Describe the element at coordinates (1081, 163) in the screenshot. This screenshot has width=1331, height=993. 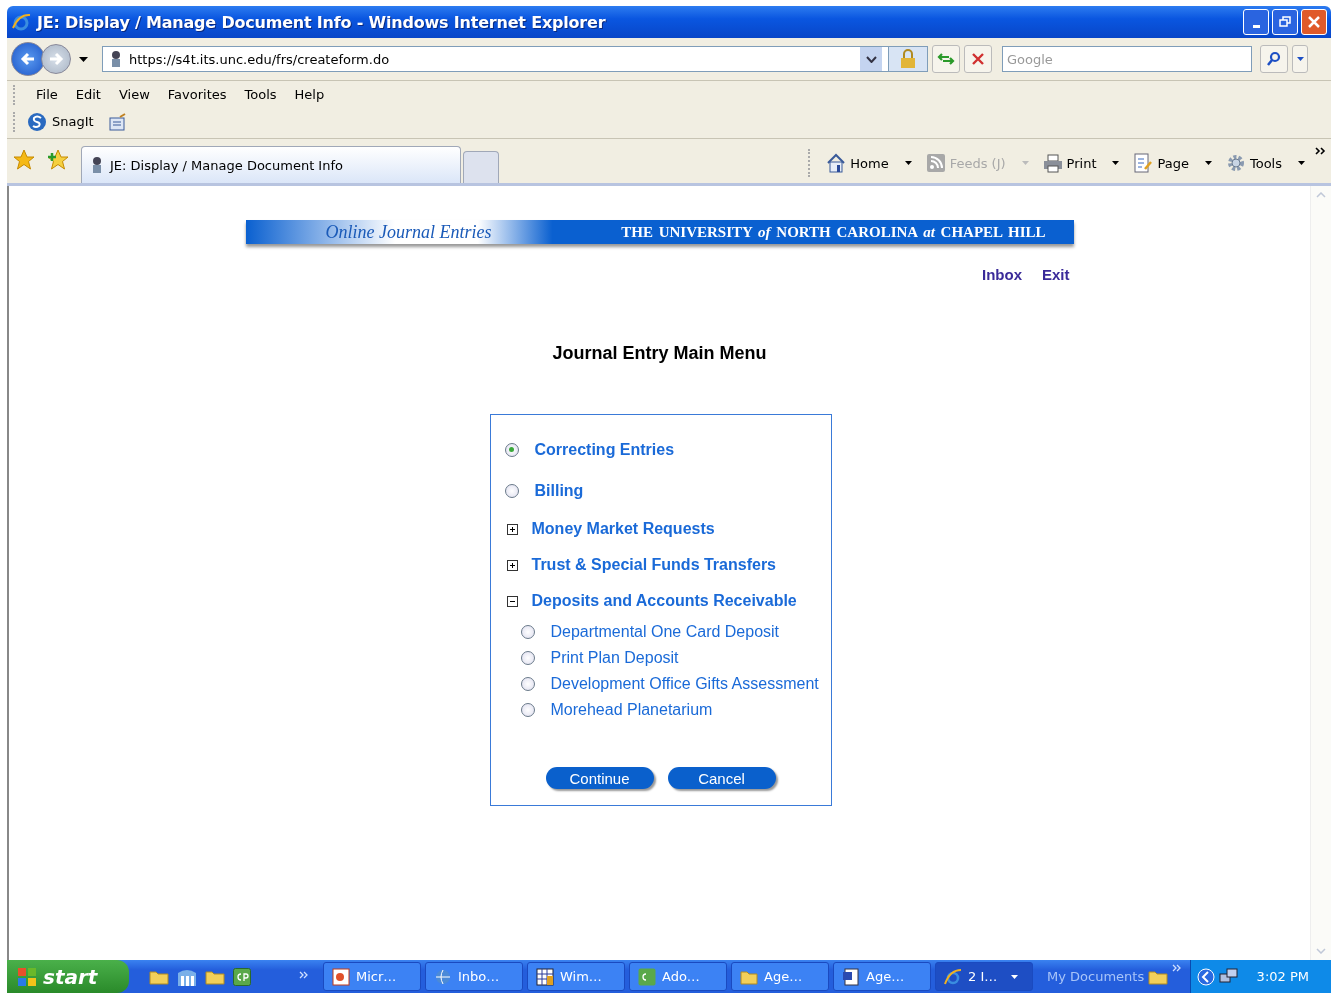
I see `command-button: Print` at that location.